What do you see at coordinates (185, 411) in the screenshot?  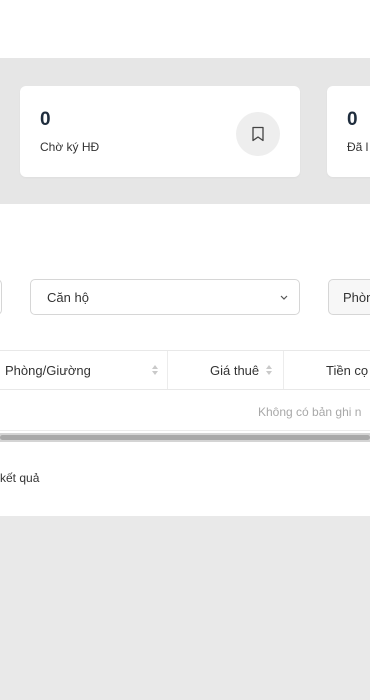 I see `table-empty-row: Không có bản ghi n` at bounding box center [185, 411].